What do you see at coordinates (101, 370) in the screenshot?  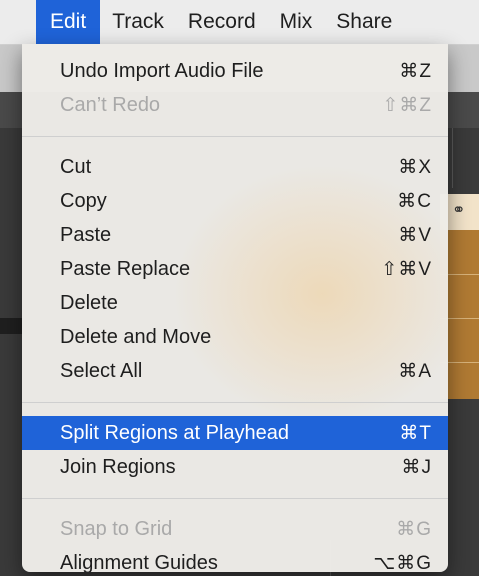 I see `menu-item-label: Select All` at bounding box center [101, 370].